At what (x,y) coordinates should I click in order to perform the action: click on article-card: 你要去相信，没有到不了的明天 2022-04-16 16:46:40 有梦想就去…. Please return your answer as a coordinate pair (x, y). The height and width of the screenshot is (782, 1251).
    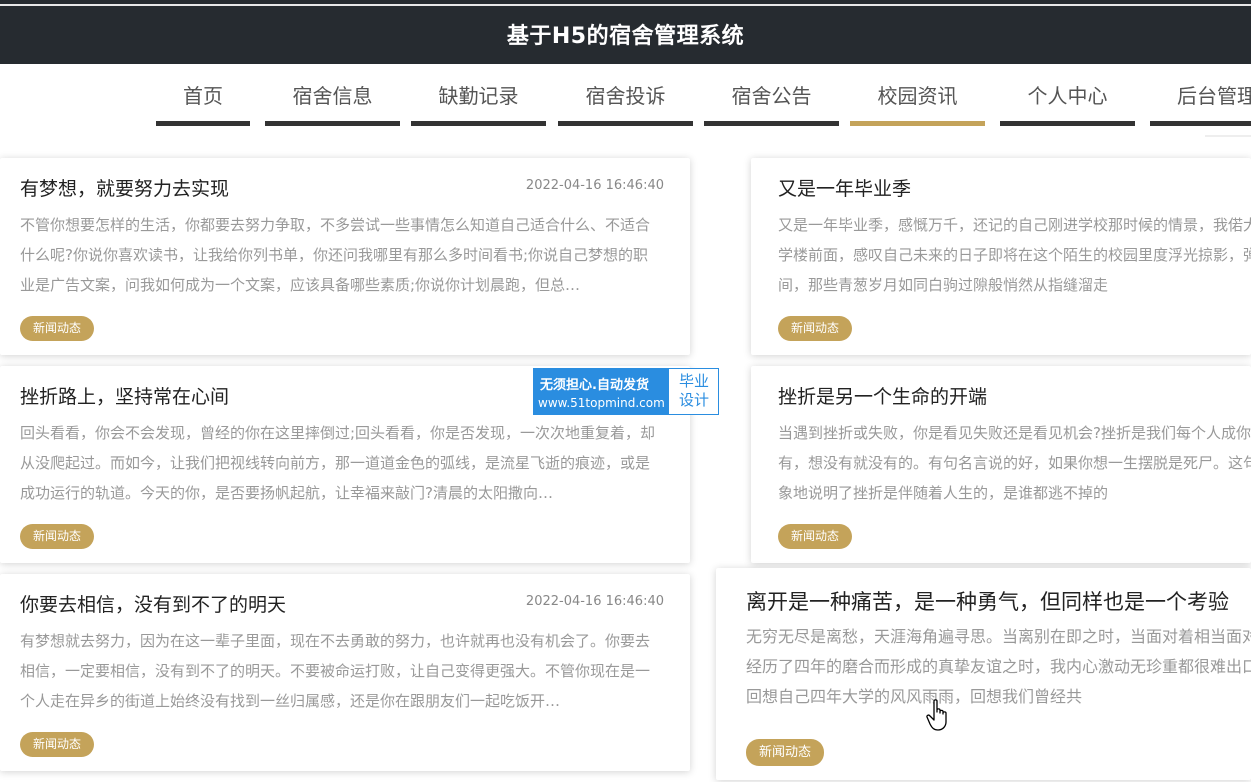
    Looking at the image, I should click on (345, 672).